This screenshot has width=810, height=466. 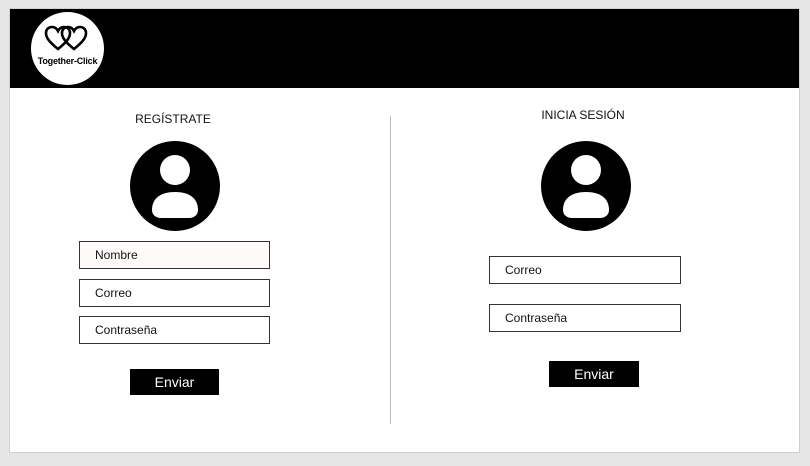 I want to click on login-title: INICIA SESIÓN, so click(x=583, y=115).